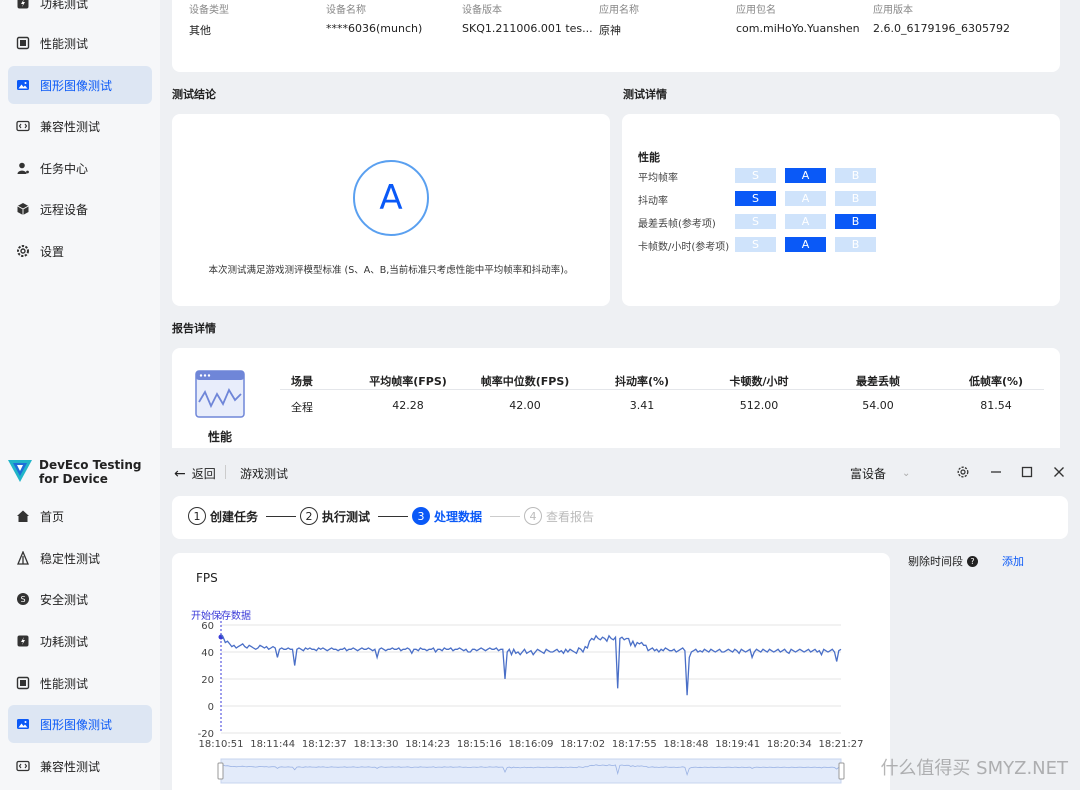  Describe the element at coordinates (996, 405) in the screenshot. I see `table-cell: 81.54` at that location.